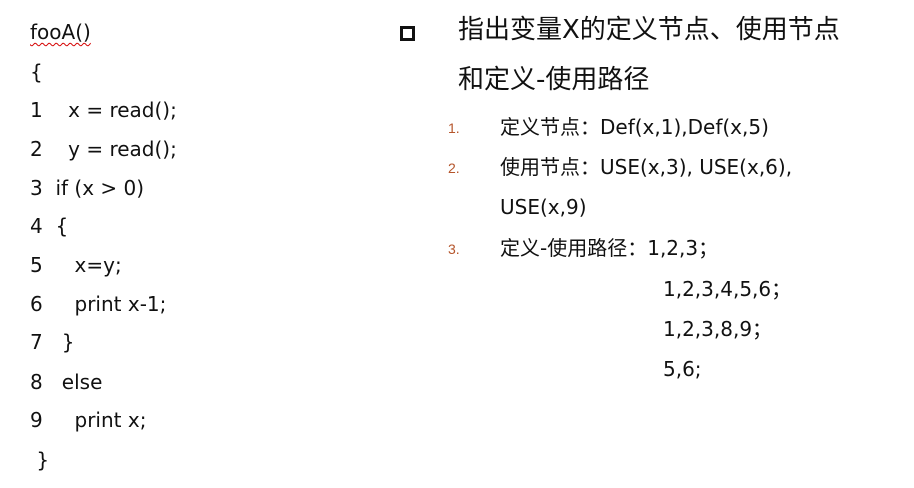  What do you see at coordinates (682, 369) in the screenshot?
I see `path-line-4: 5,6;` at bounding box center [682, 369].